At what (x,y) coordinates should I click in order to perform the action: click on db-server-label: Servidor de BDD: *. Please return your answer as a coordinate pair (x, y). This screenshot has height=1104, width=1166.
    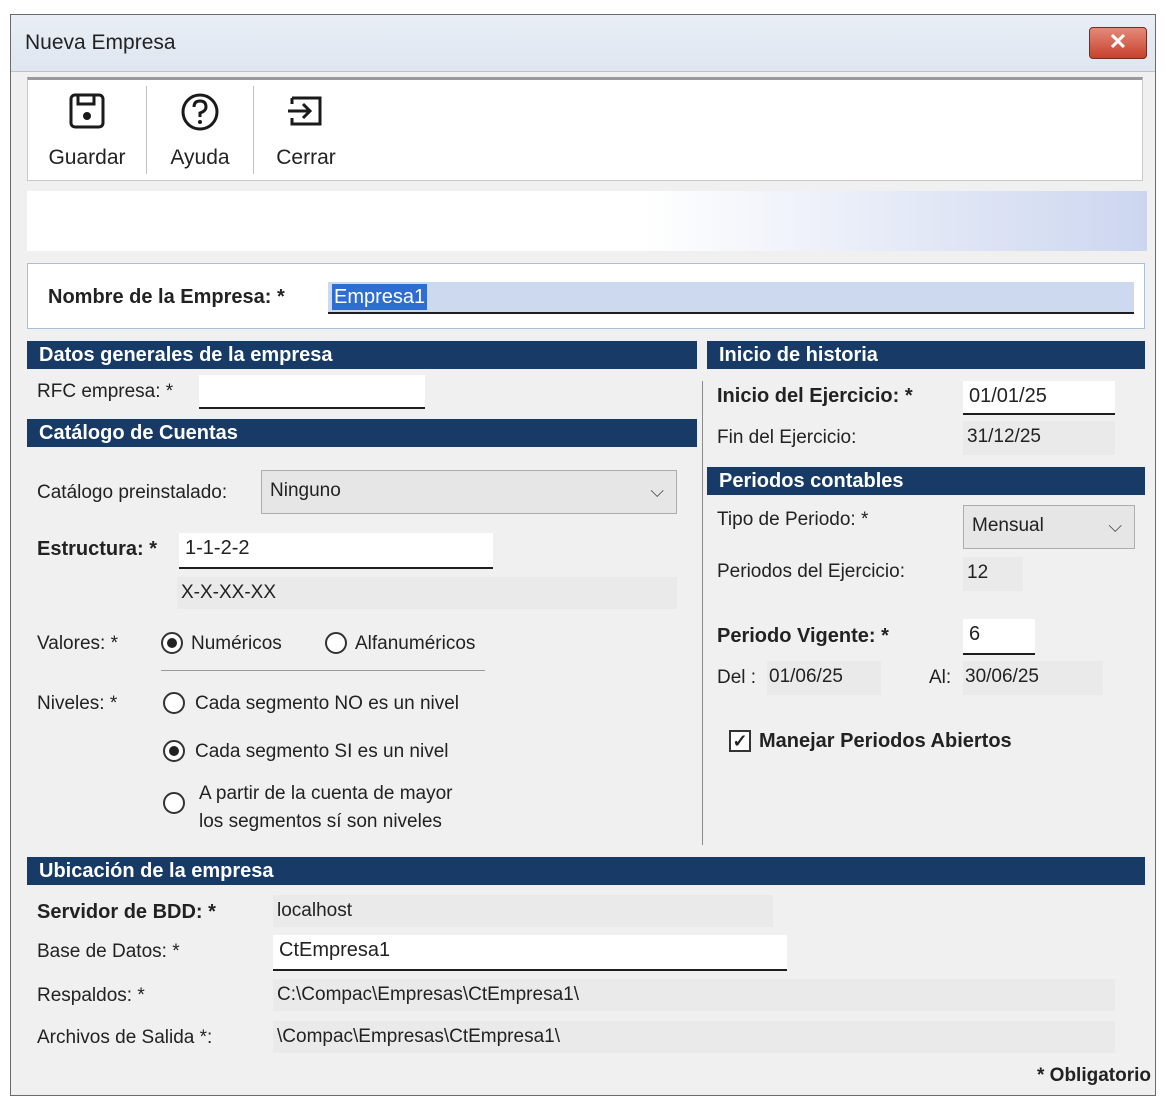
    Looking at the image, I should click on (126, 912).